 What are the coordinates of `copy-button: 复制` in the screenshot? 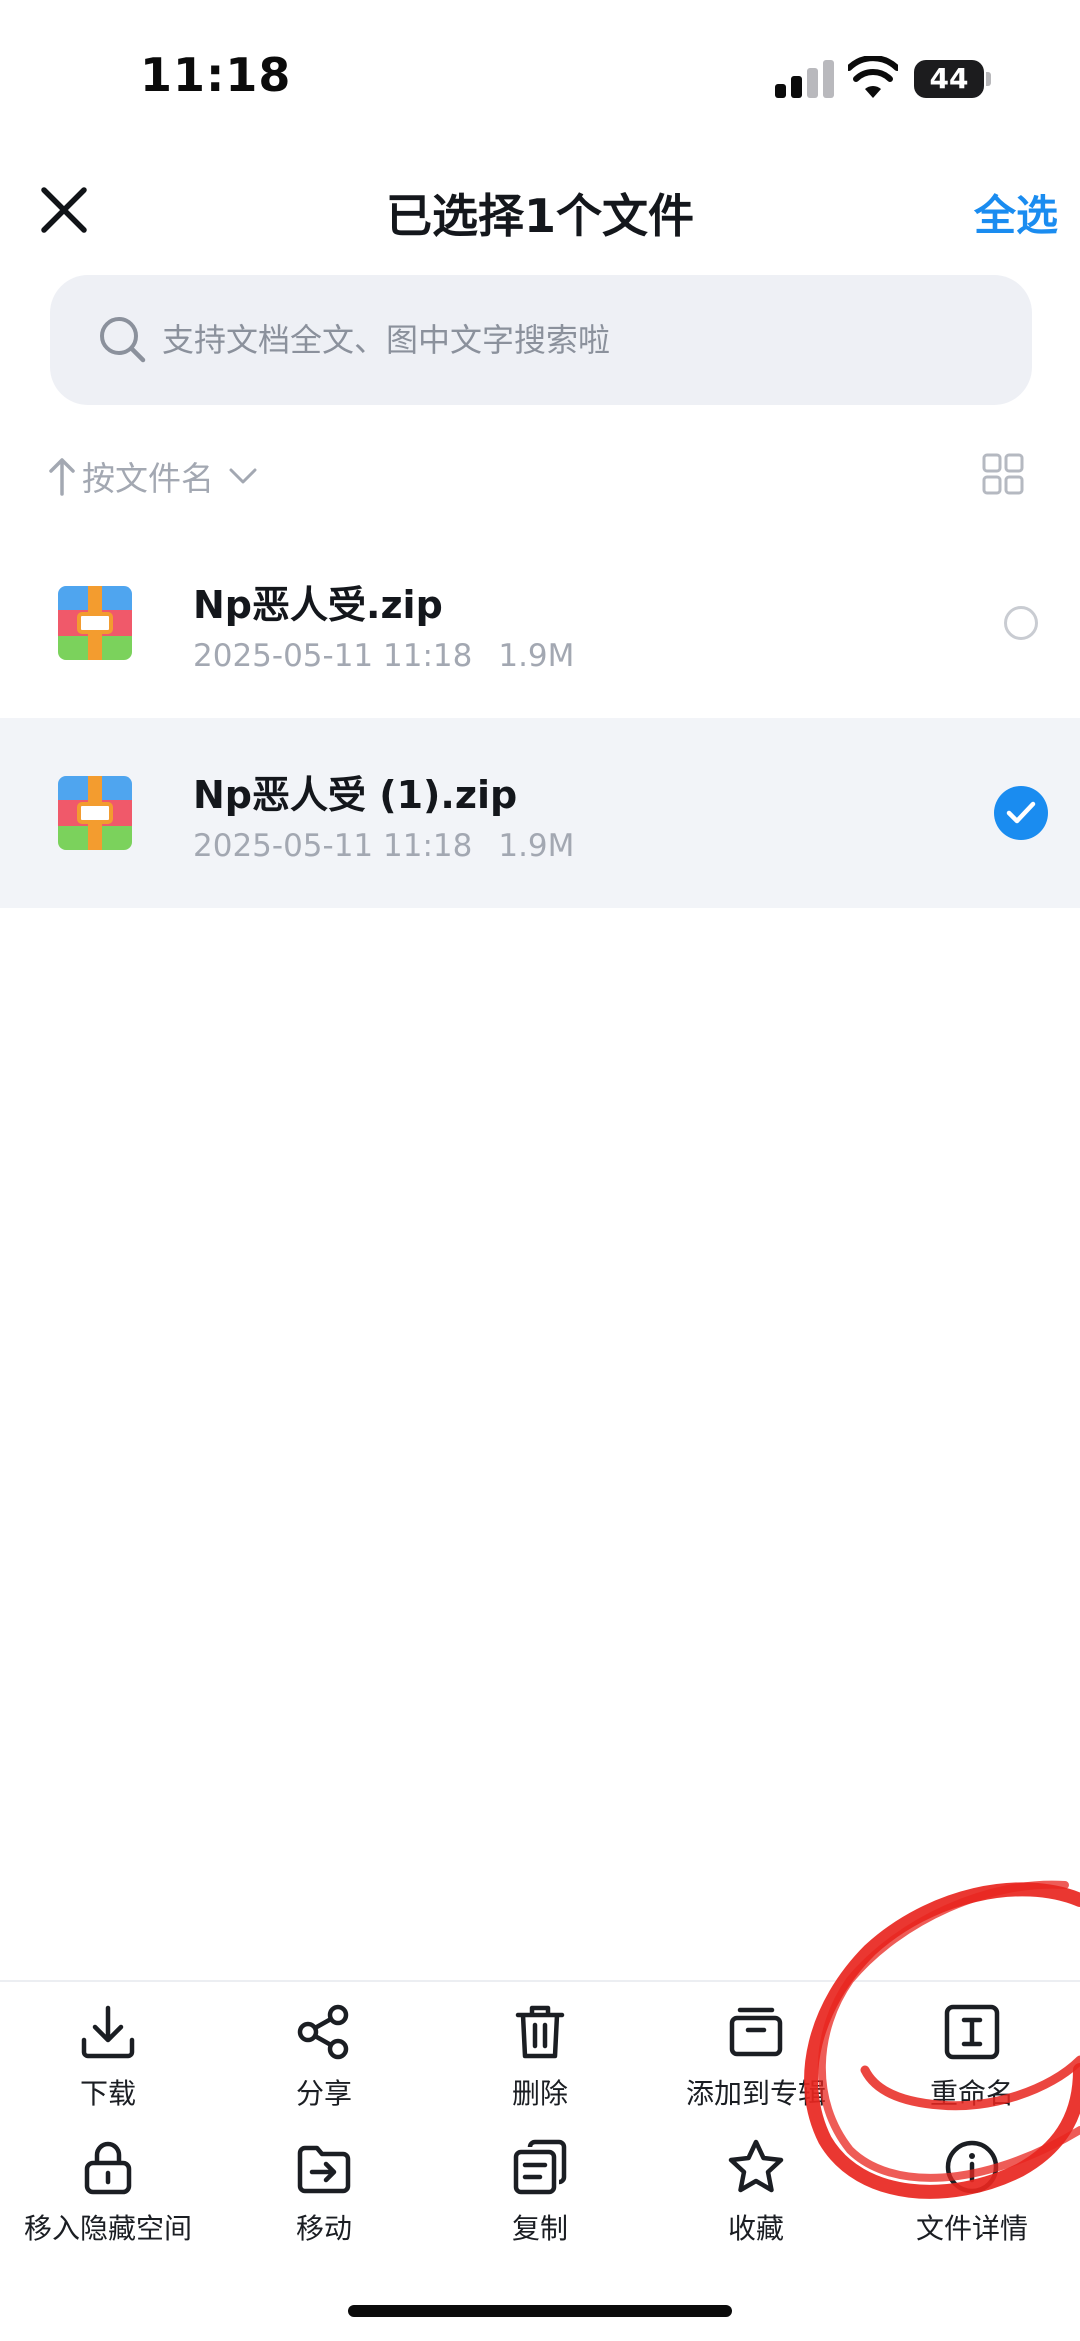 It's located at (540, 2192).